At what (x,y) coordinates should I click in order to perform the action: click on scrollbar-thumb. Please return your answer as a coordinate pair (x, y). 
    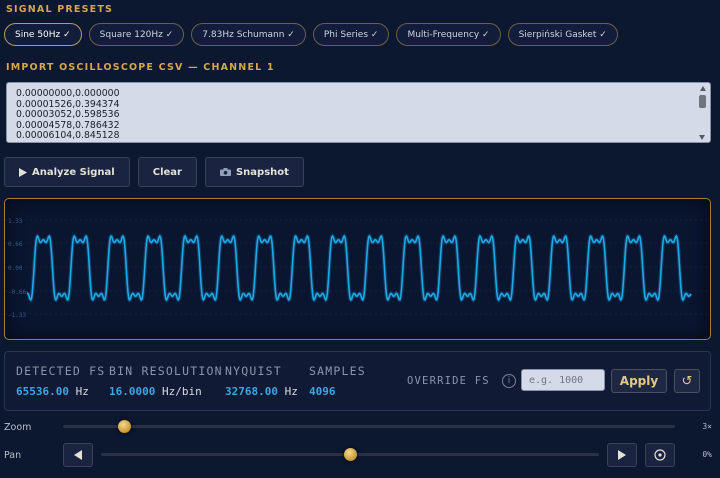
    Looking at the image, I should click on (702, 101).